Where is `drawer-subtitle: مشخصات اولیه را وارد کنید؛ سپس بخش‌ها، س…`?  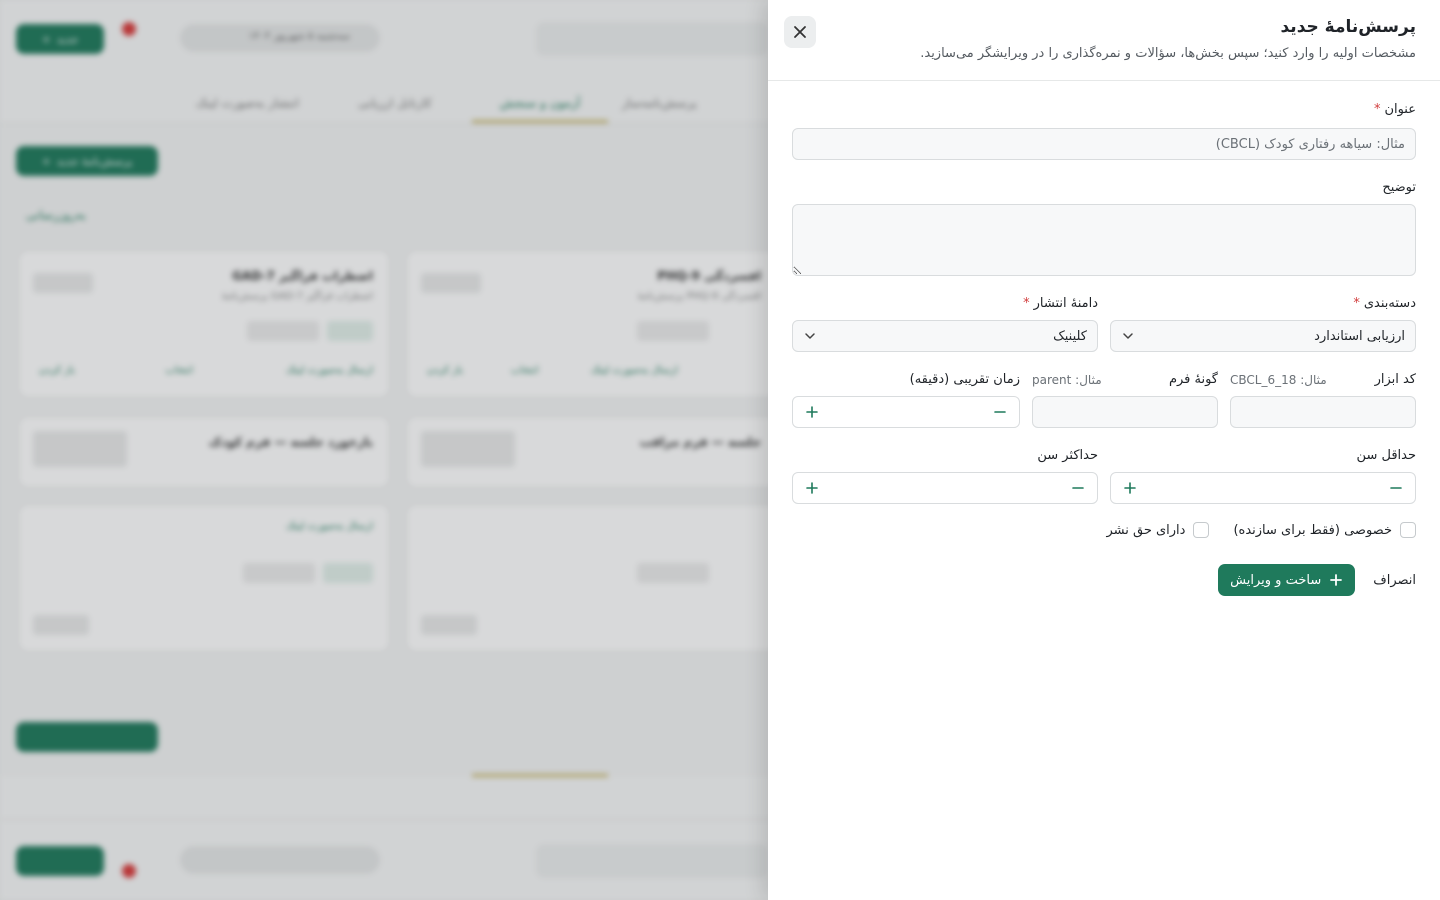 drawer-subtitle: مشخصات اولیه را وارد کنید؛ سپس بخش‌ها، س… is located at coordinates (1168, 53).